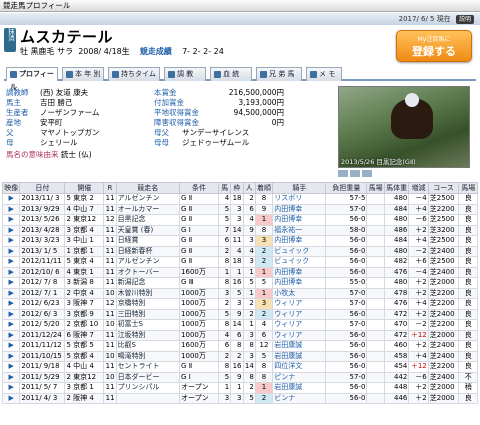 This screenshot has height=425, width=480. I want to click on register-favorite-button: My注目馬に 登録する, so click(434, 46).